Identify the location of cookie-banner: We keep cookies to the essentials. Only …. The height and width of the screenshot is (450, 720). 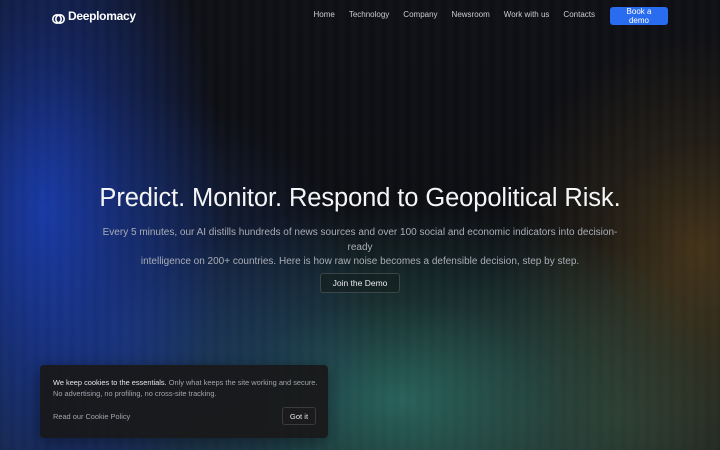
(184, 401).